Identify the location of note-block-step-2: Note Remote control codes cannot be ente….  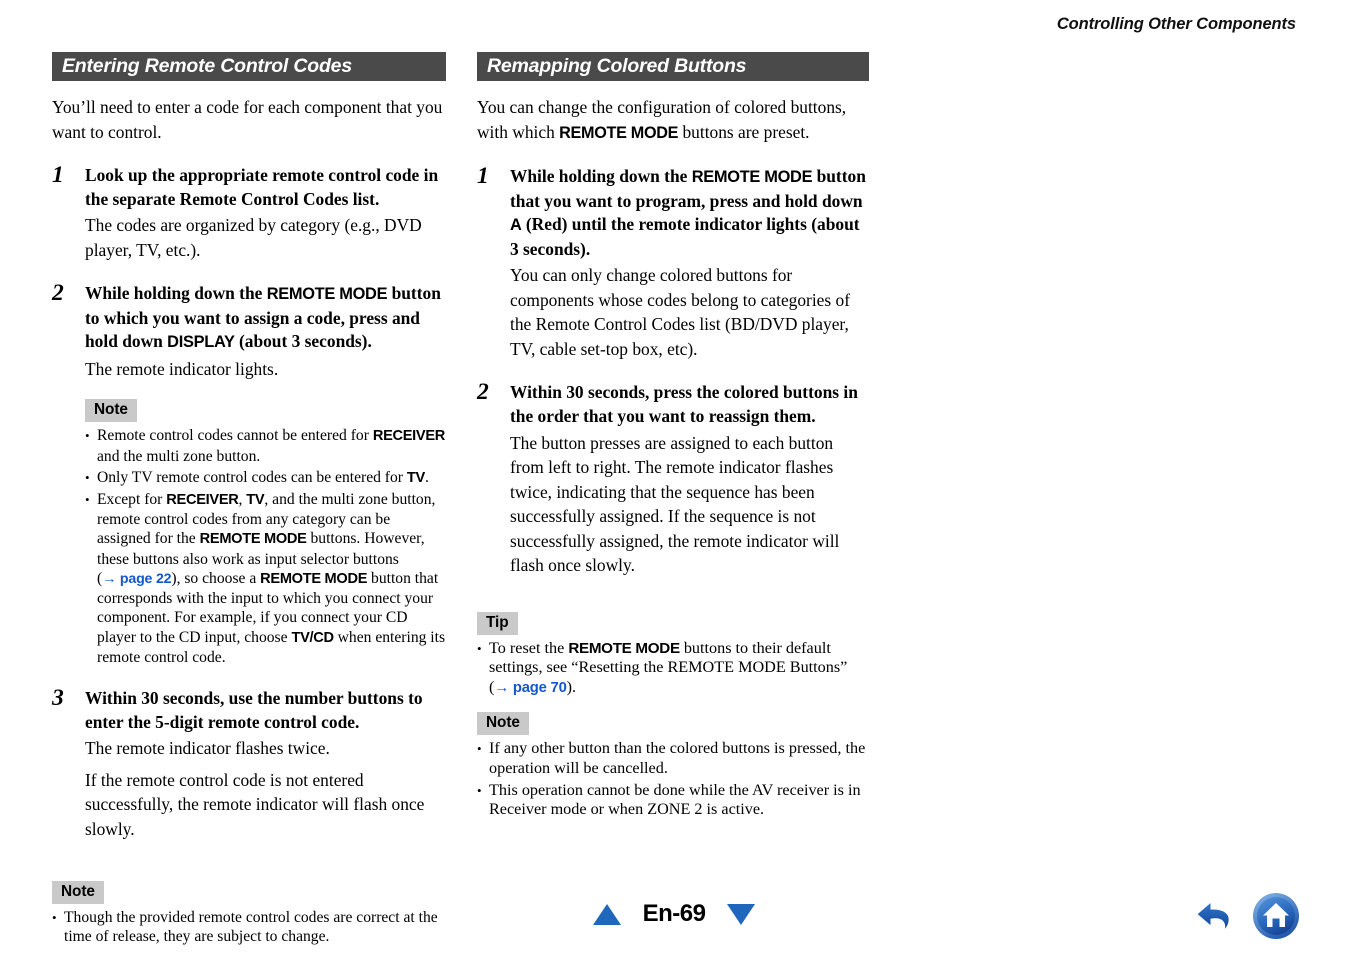
(265, 532).